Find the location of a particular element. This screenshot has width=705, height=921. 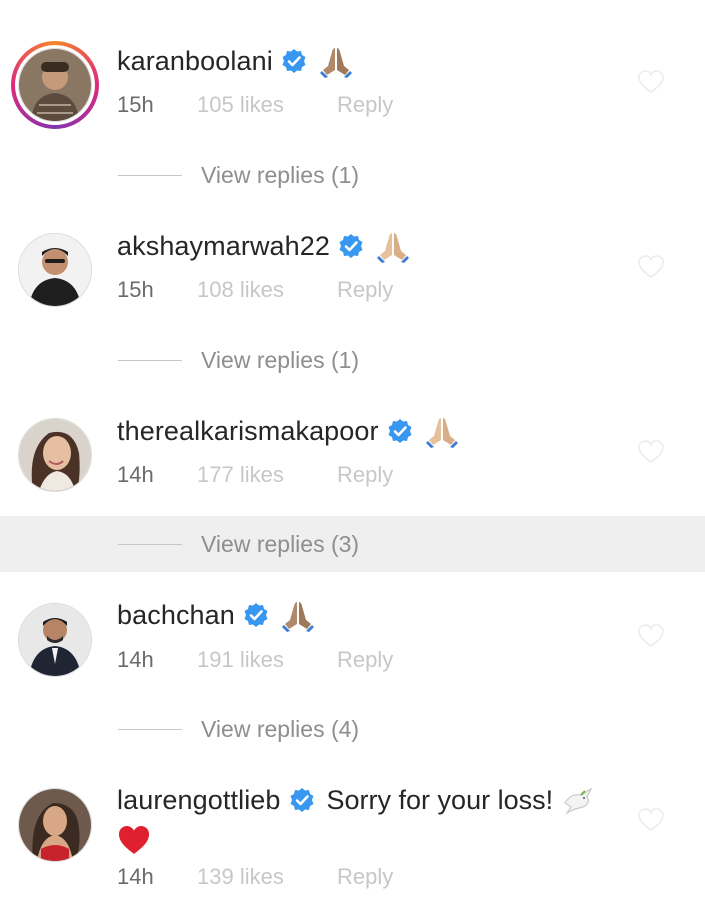

comment-likes: 108 likes is located at coordinates (267, 290).